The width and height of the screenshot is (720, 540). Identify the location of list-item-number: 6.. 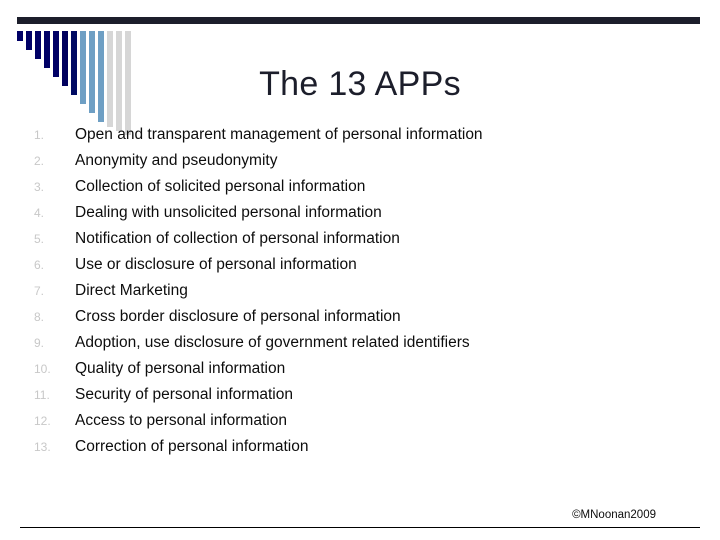
(39, 265).